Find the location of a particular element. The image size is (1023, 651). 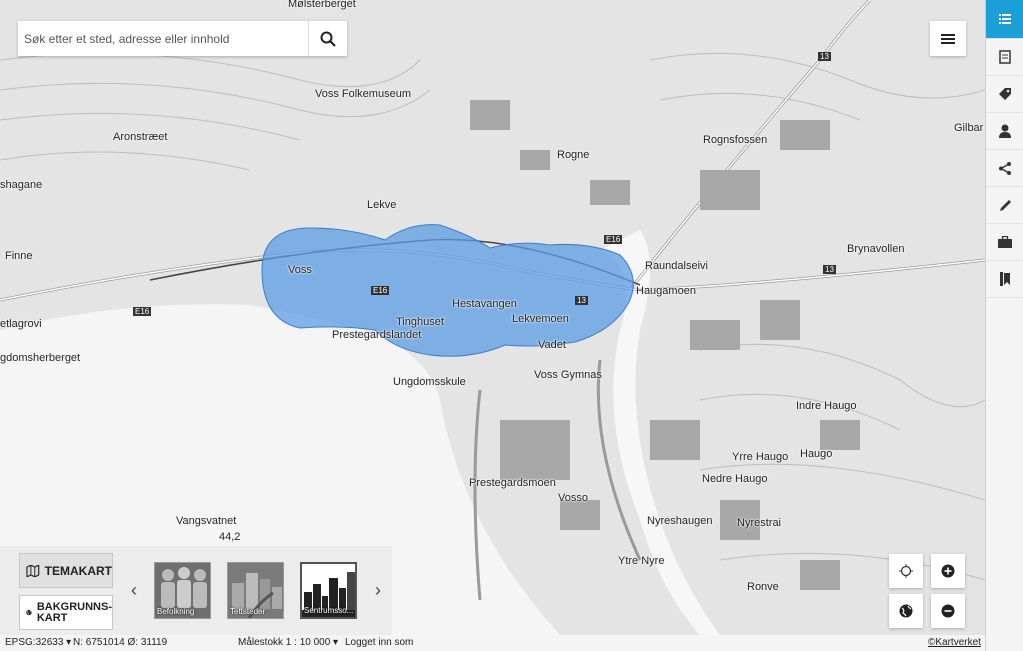

toolbar-layers-button is located at coordinates (1004, 19).